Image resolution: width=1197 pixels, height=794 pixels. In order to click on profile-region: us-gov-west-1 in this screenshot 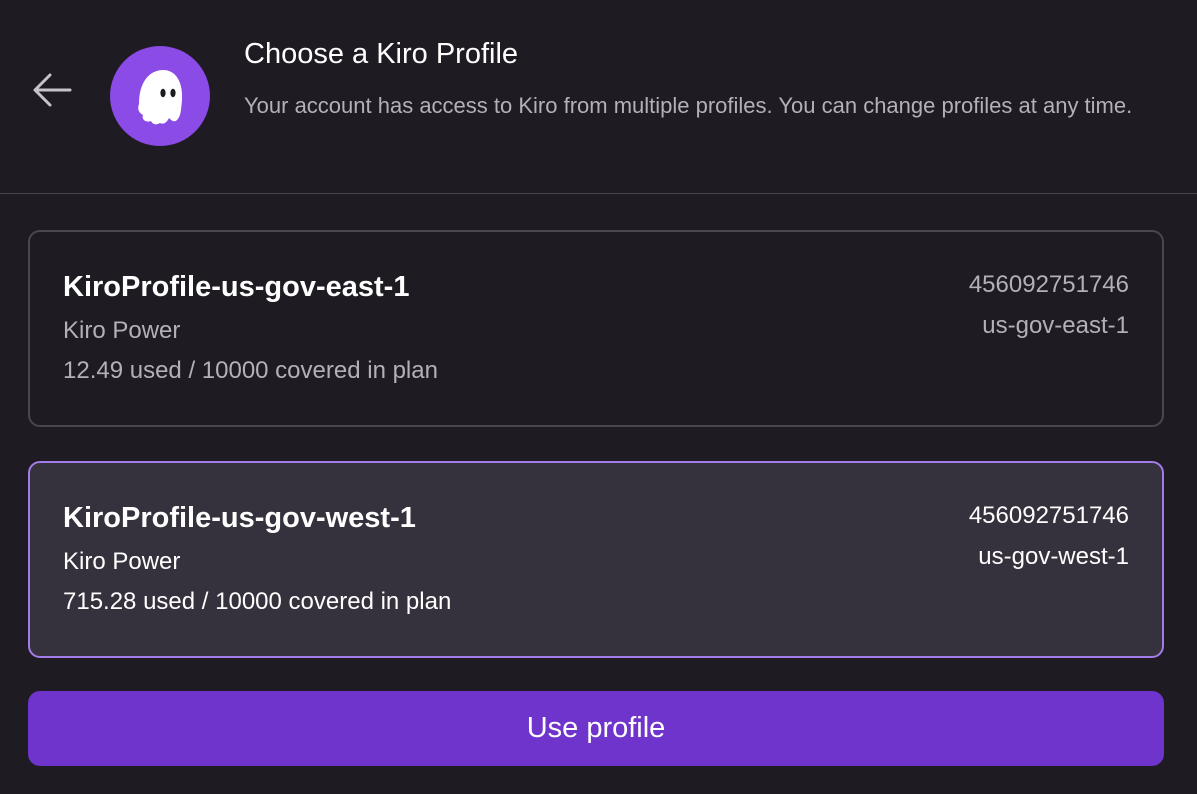, I will do `click(1053, 556)`.